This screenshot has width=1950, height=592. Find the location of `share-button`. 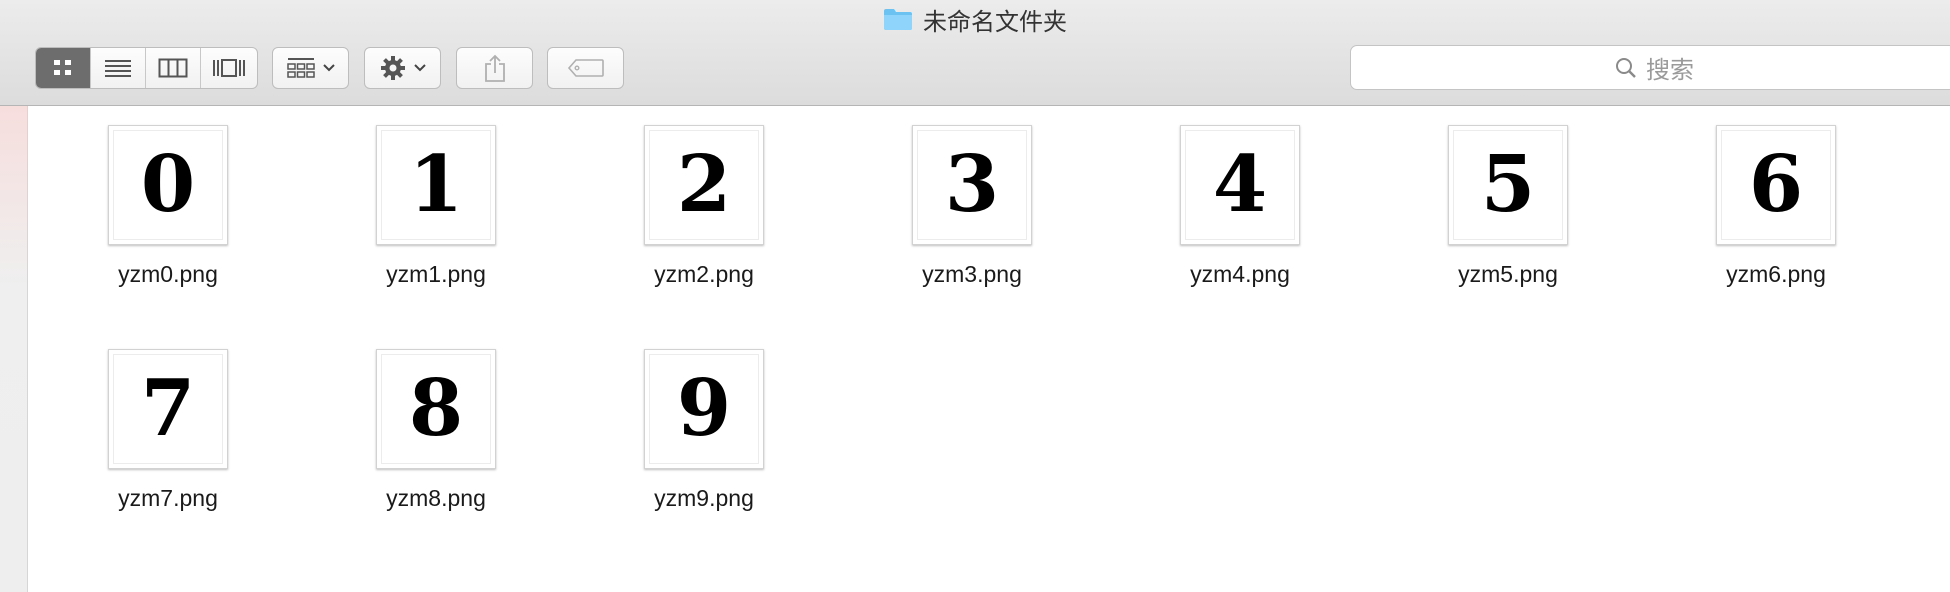

share-button is located at coordinates (494, 68).